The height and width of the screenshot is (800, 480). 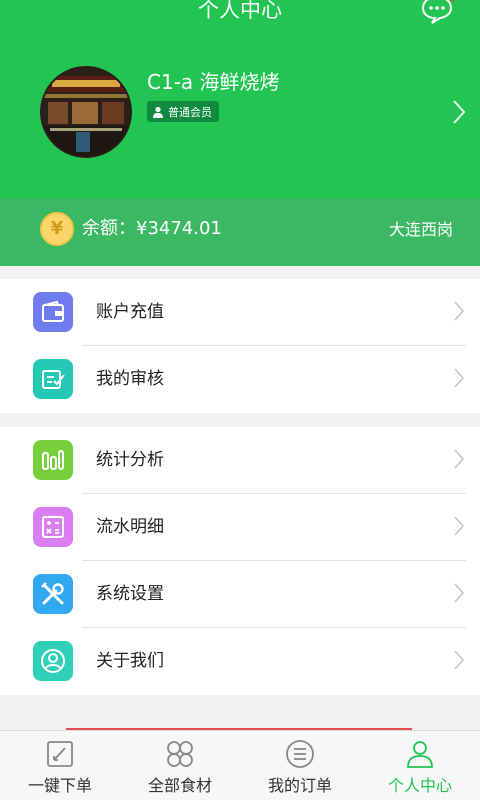 I want to click on nav-label: 我的订单, so click(x=299, y=785).